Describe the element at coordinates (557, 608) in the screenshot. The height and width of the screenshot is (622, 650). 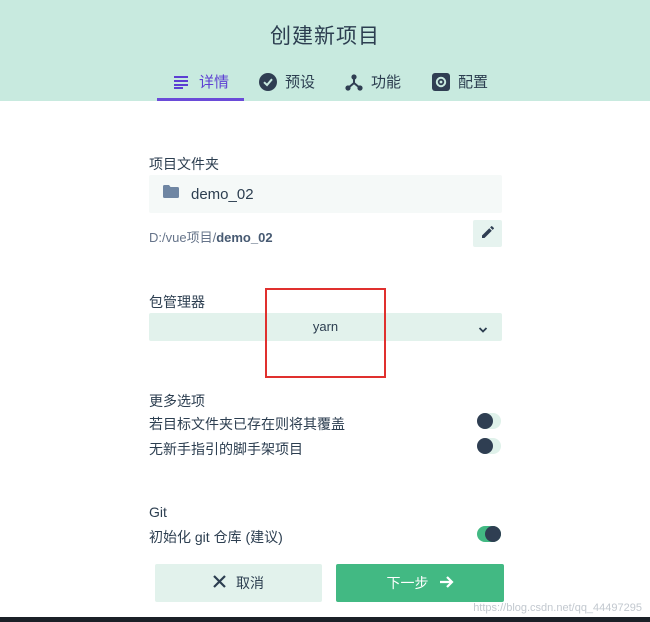
I see `watermark: https://blog.csdn.net/qq_44497295` at that location.